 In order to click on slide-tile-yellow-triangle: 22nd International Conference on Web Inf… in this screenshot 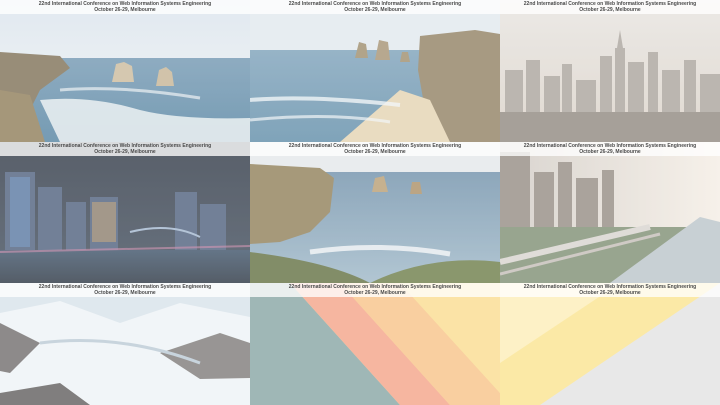, I will do `click(610, 344)`.